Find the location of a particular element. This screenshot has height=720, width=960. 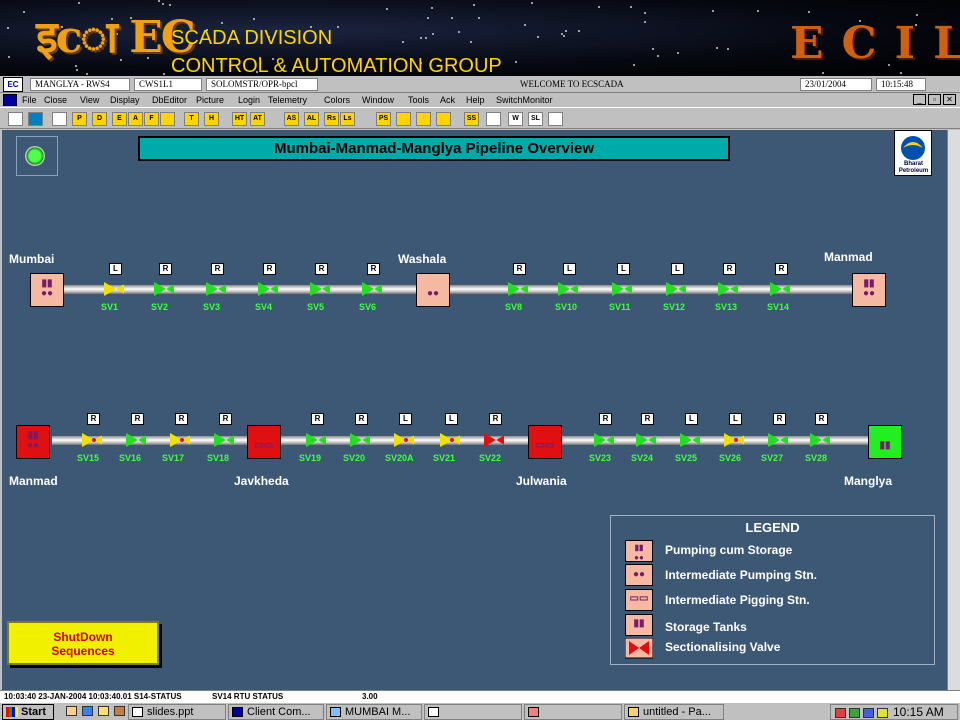

valve-sv5 is located at coordinates (320, 289).